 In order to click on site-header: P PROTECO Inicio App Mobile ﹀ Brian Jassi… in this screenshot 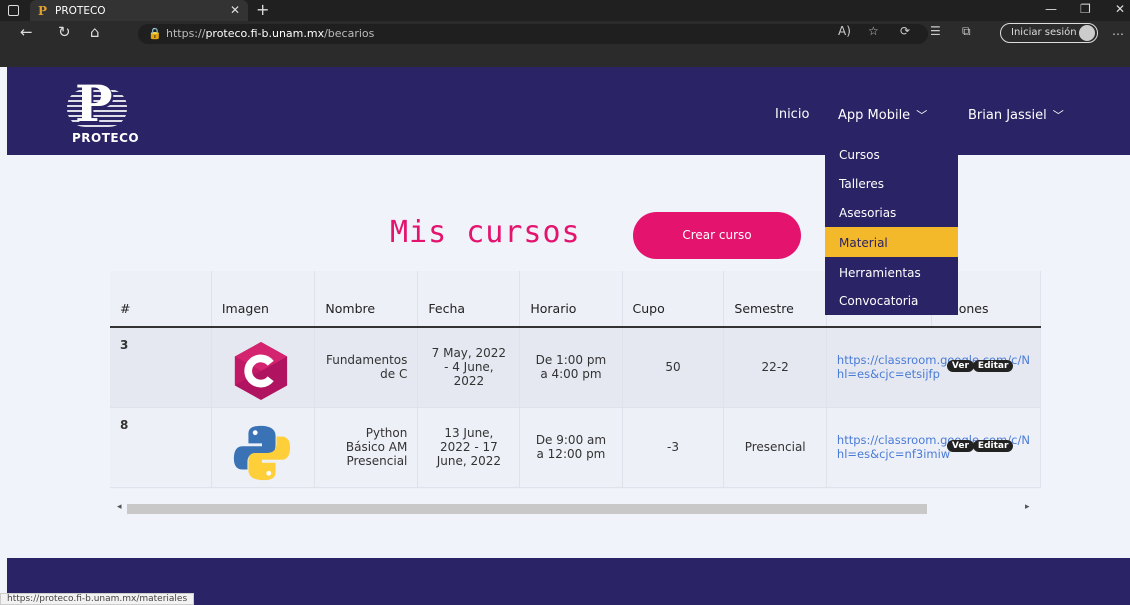, I will do `click(568, 111)`.